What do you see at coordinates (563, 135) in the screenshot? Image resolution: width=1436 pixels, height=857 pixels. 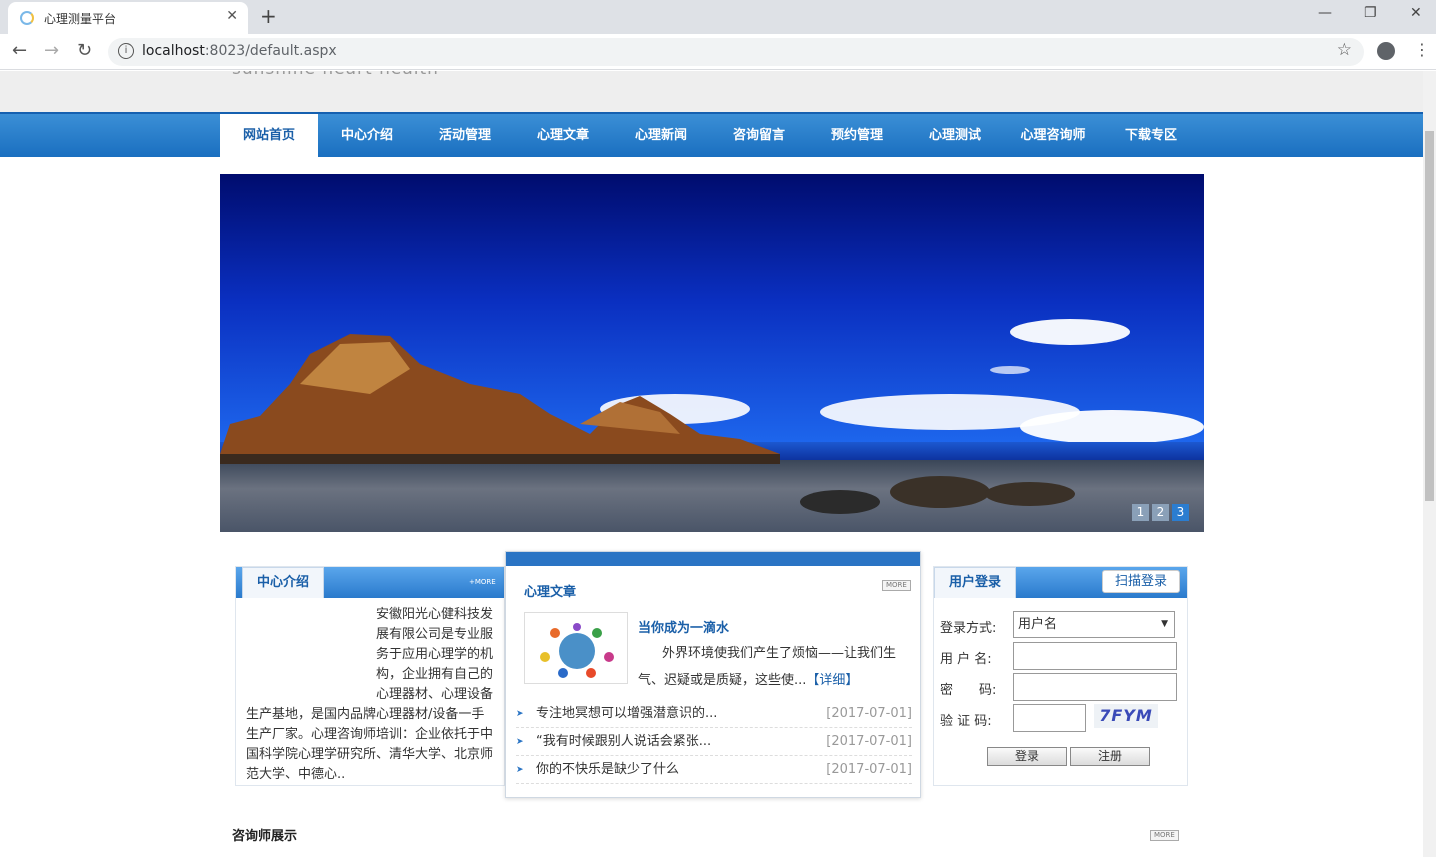 I see `nav-item-articles: 心理文章` at bounding box center [563, 135].